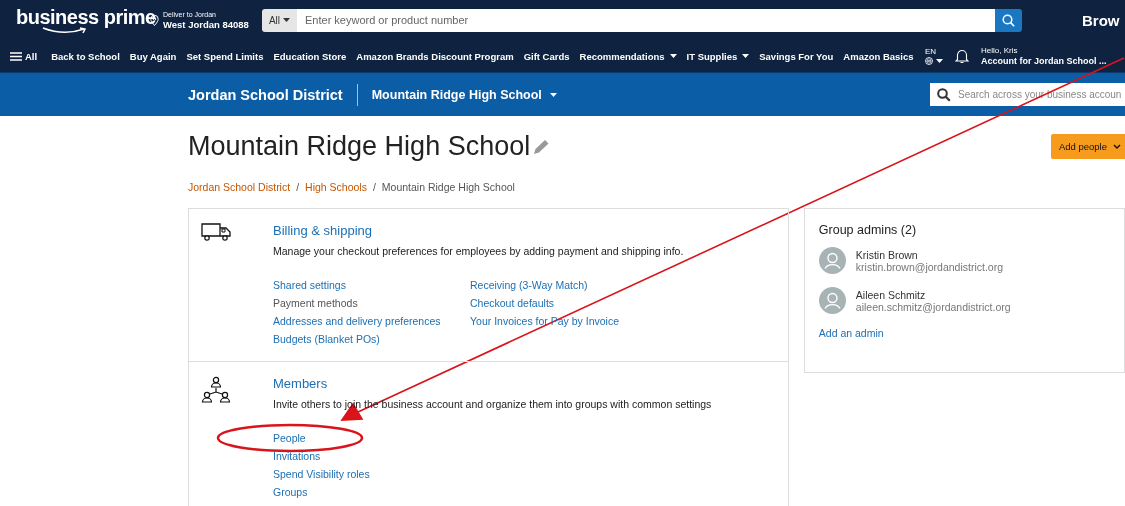 This screenshot has width=1125, height=506. What do you see at coordinates (964, 333) in the screenshot?
I see `add-admin-link: Add an admin` at bounding box center [964, 333].